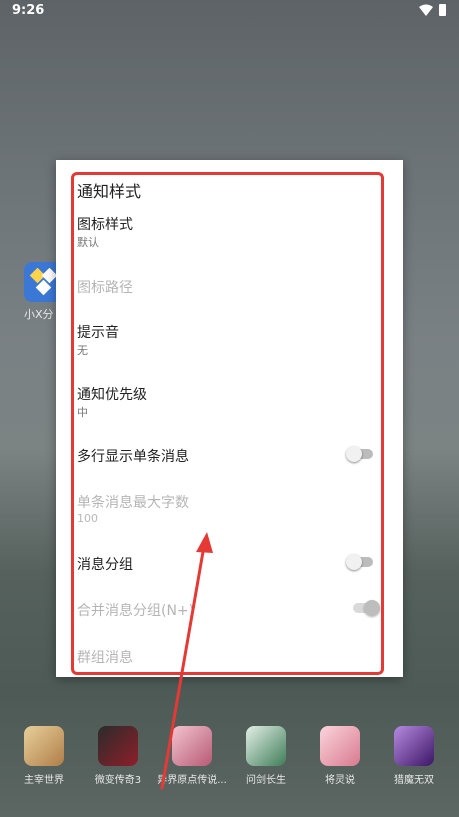 Image resolution: width=459 pixels, height=817 pixels. I want to click on message-grouping-toggle, so click(359, 562).